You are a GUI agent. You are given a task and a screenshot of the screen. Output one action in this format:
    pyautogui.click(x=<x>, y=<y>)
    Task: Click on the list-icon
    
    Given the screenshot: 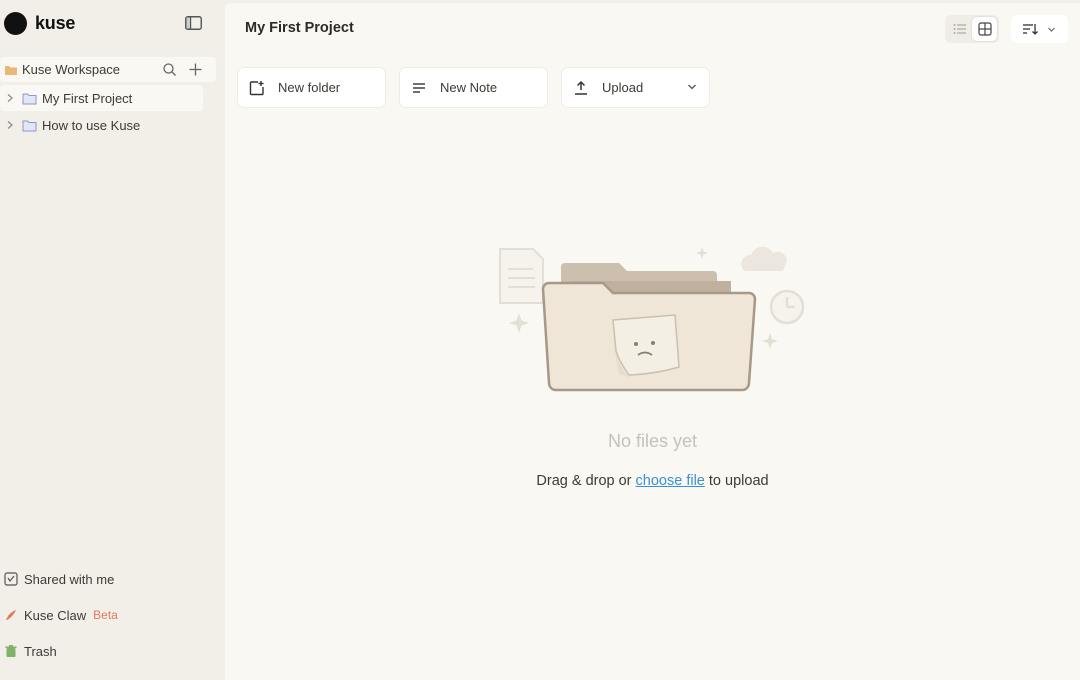 What is the action you would take?
    pyautogui.click(x=959, y=29)
    